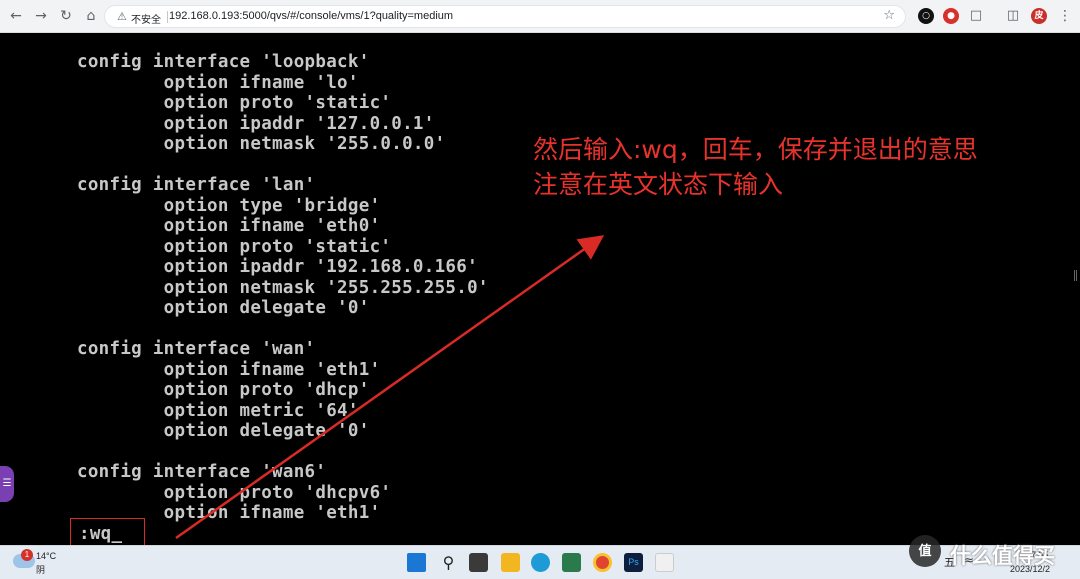  Describe the element at coordinates (122, 16) in the screenshot. I see `warning-icon: ⚠` at that location.